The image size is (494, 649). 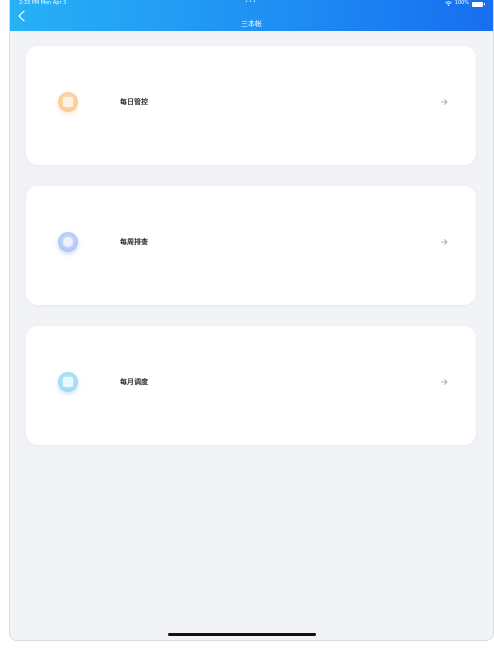 What do you see at coordinates (448, 3) in the screenshot?
I see `wifi-icon` at bounding box center [448, 3].